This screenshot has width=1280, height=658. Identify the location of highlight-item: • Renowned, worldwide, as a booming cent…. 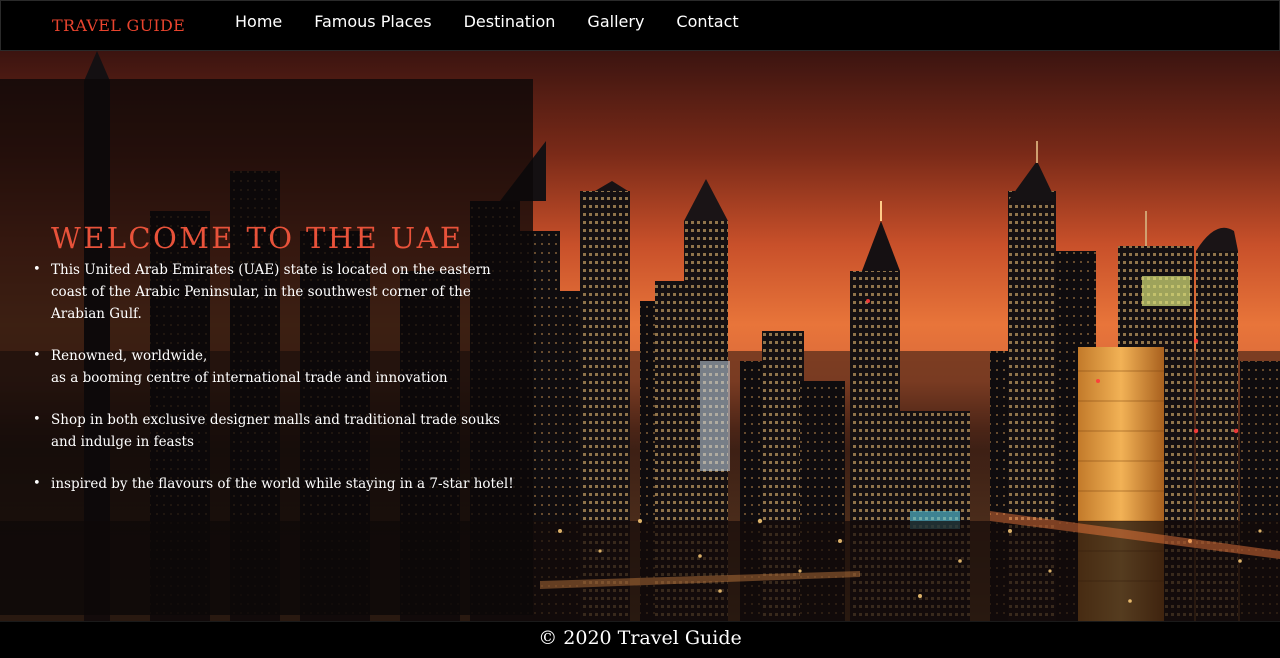
(263, 367).